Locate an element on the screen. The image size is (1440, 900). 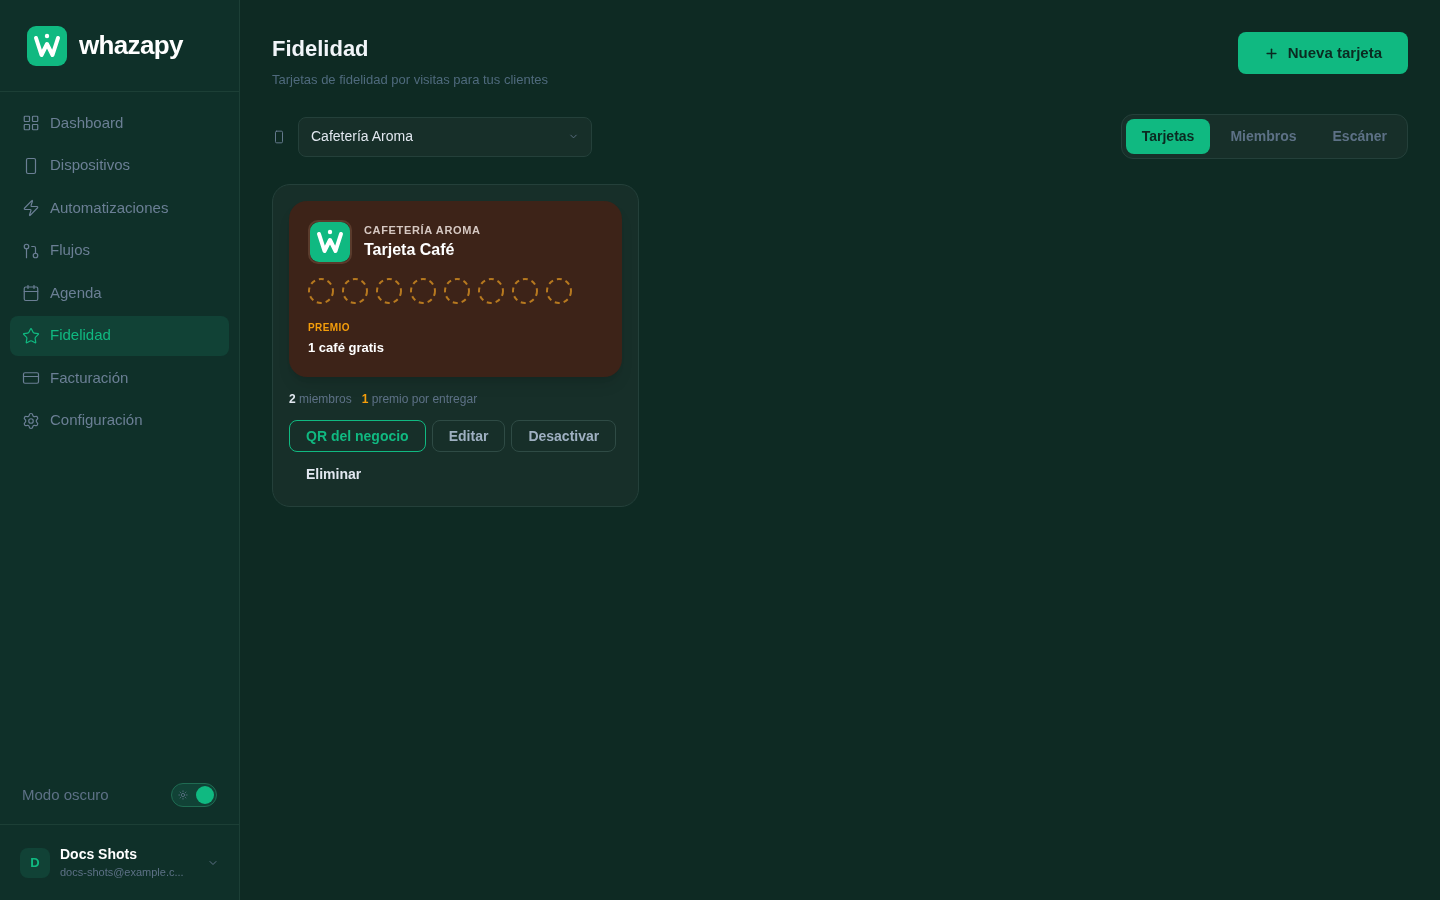
nav-item: Dispositivos is located at coordinates (119, 165).